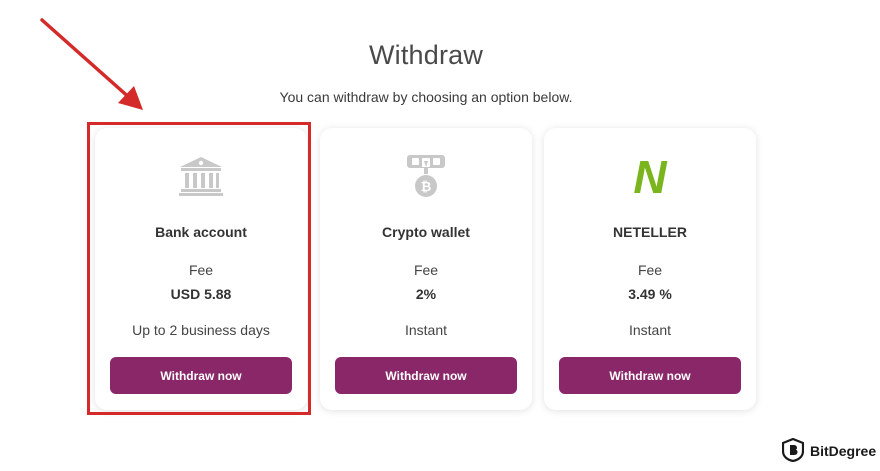 The image size is (880, 471). What do you see at coordinates (650, 294) in the screenshot?
I see `fee-value: 3.49 %` at bounding box center [650, 294].